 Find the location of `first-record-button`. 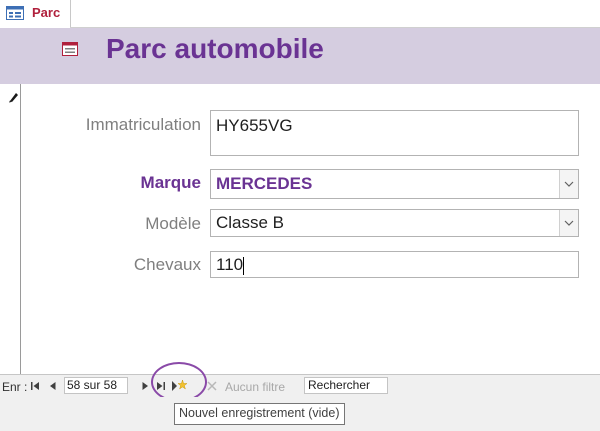

first-record-button is located at coordinates (35, 386).